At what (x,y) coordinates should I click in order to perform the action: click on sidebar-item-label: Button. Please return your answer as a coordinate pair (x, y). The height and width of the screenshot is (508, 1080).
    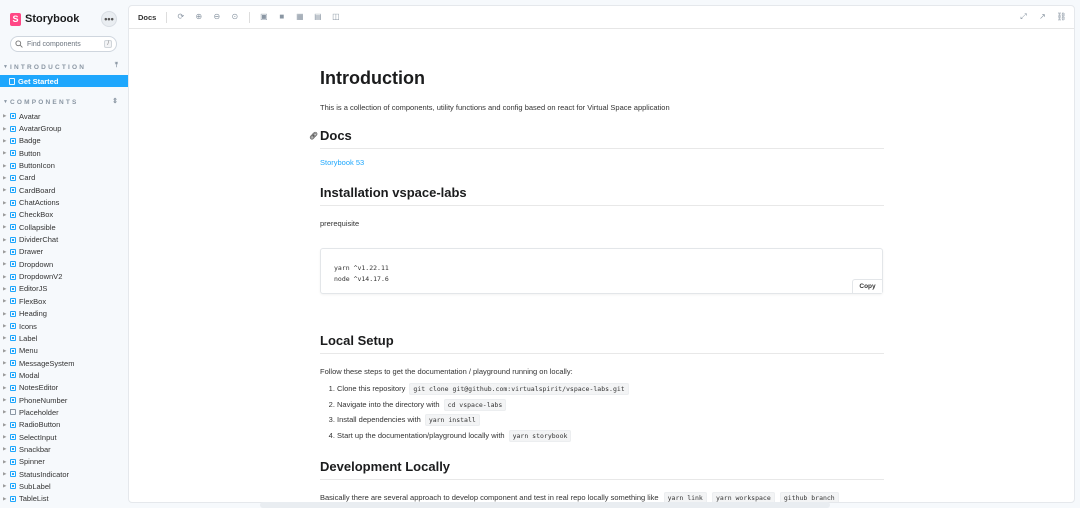
    Looking at the image, I should click on (30, 153).